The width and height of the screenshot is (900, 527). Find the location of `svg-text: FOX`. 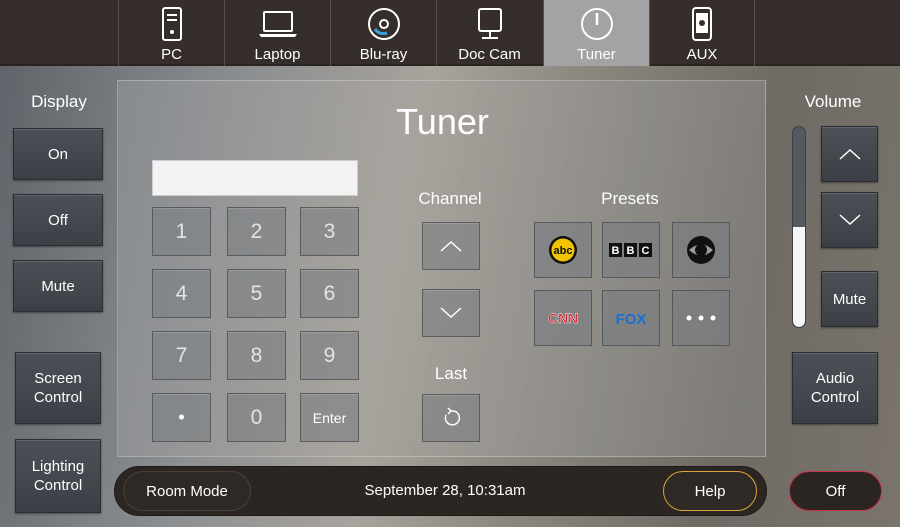

svg-text: FOX is located at coordinates (631, 318).